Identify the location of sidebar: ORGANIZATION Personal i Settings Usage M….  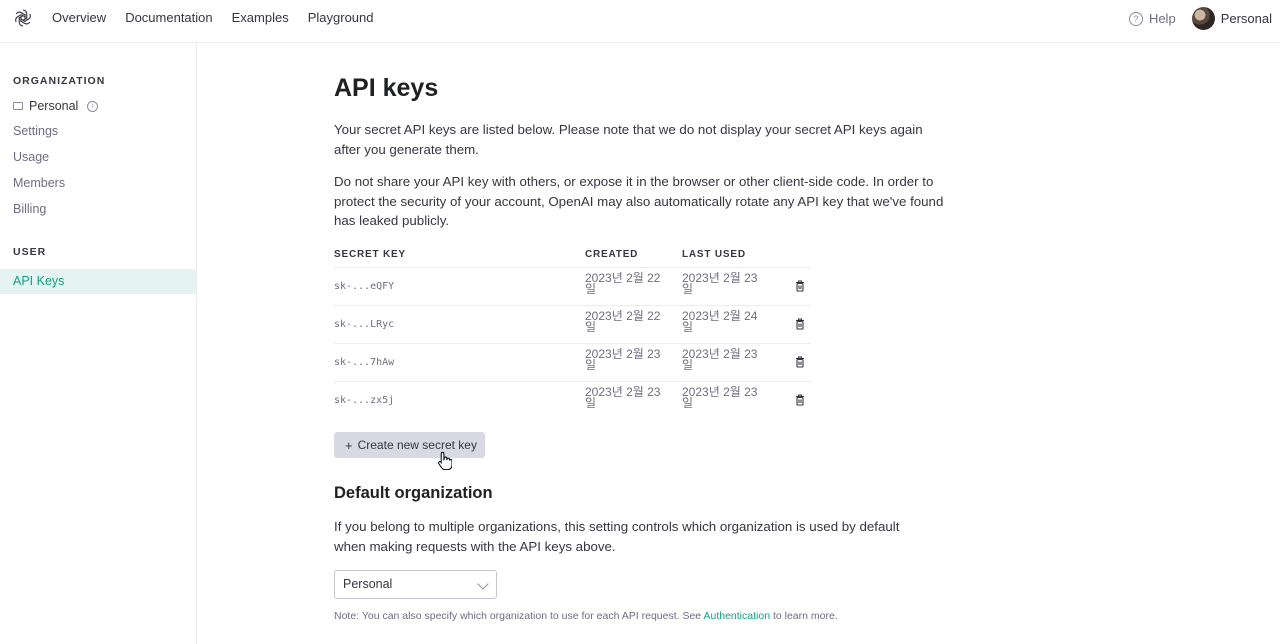
(98, 343).